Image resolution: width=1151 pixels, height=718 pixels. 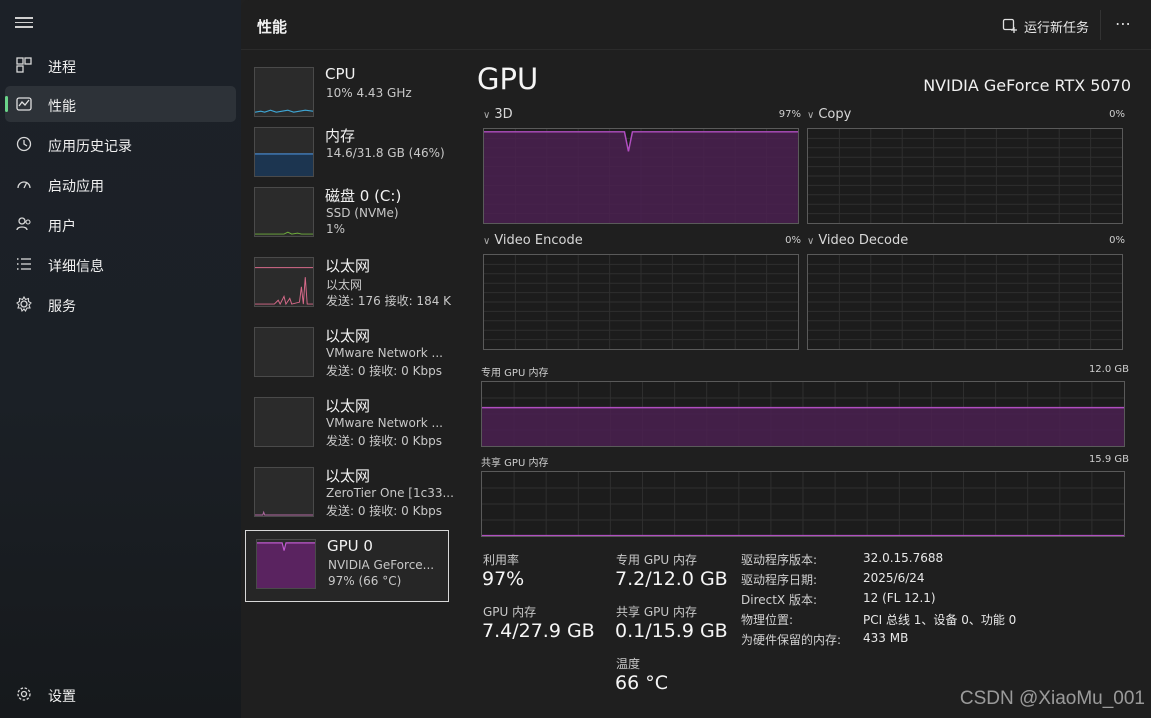 What do you see at coordinates (120, 184) in the screenshot?
I see `nav-item-startup: 启动应用` at bounding box center [120, 184].